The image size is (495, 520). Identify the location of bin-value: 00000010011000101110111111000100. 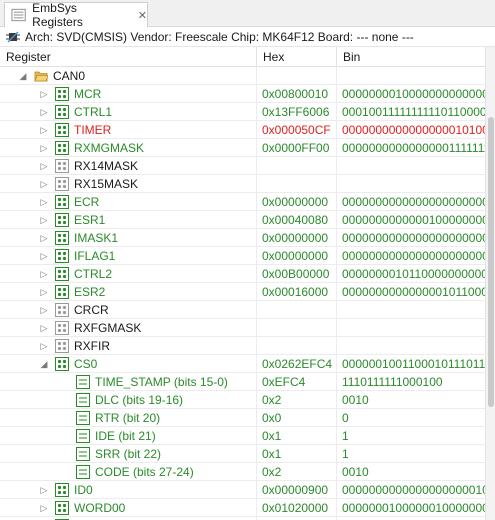
(411, 364).